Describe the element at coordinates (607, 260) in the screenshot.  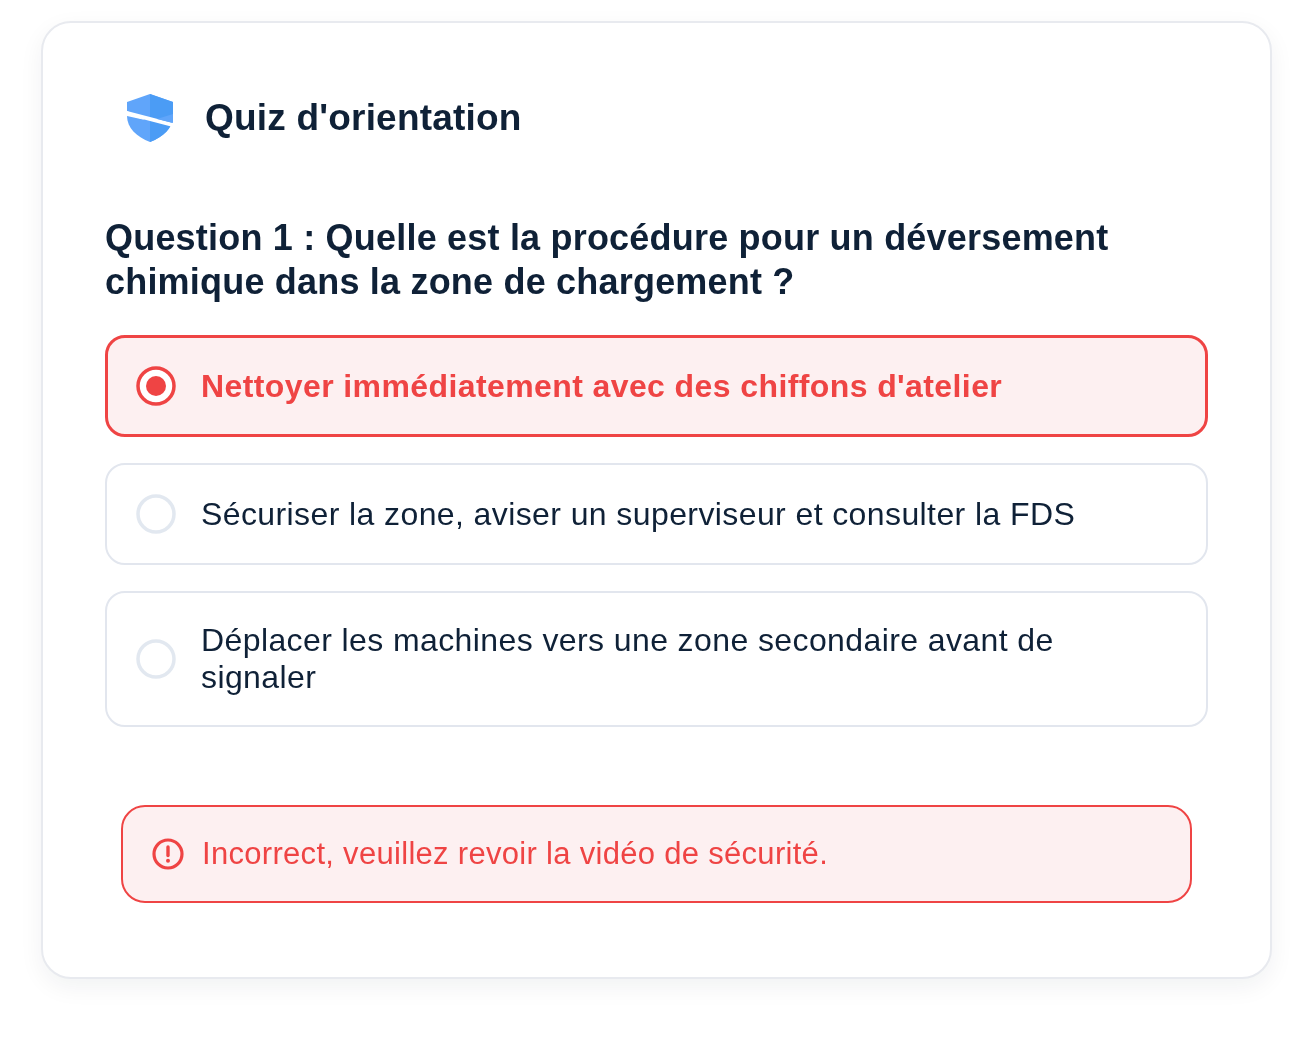
I see `question-text: Question 1 : Quelle est la procédure pour un déversement chimique dans la zone de chargement ?` at that location.